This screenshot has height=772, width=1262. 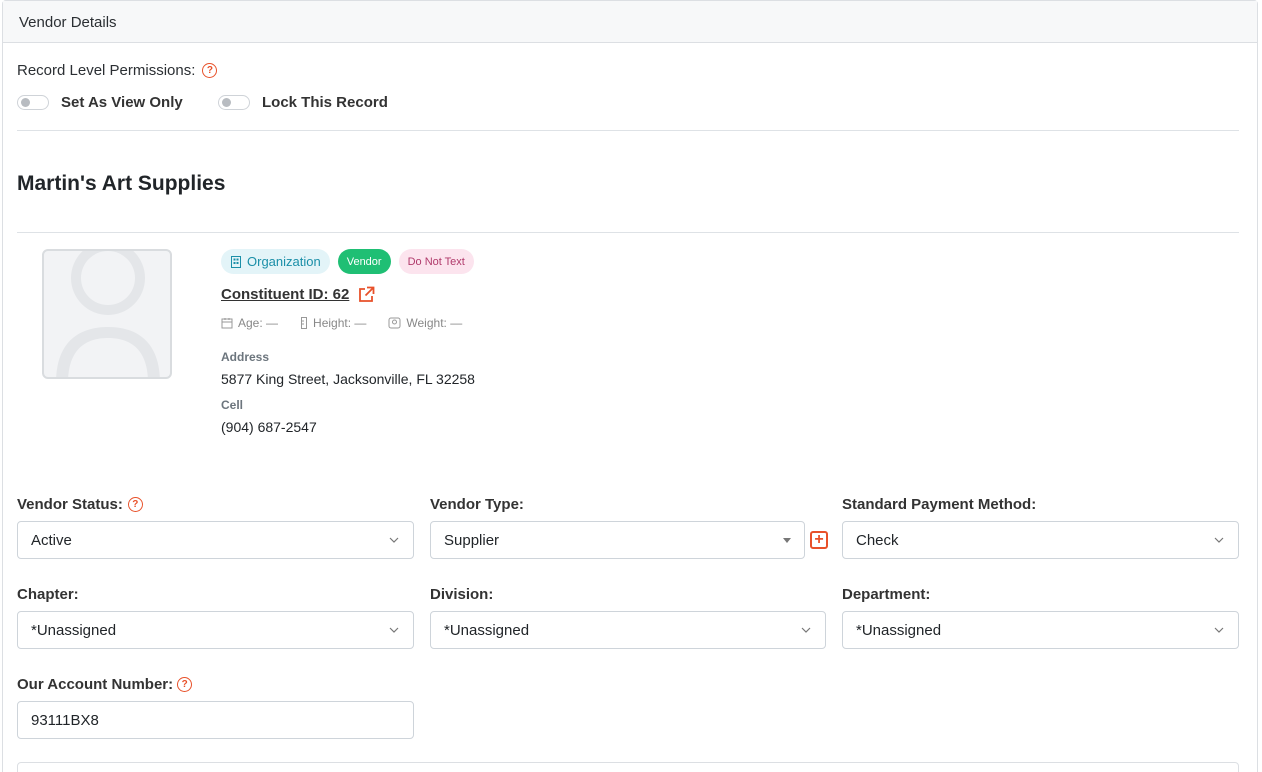 I want to click on physical-stats: Age: — Height: — Weight: —, so click(x=341, y=323).